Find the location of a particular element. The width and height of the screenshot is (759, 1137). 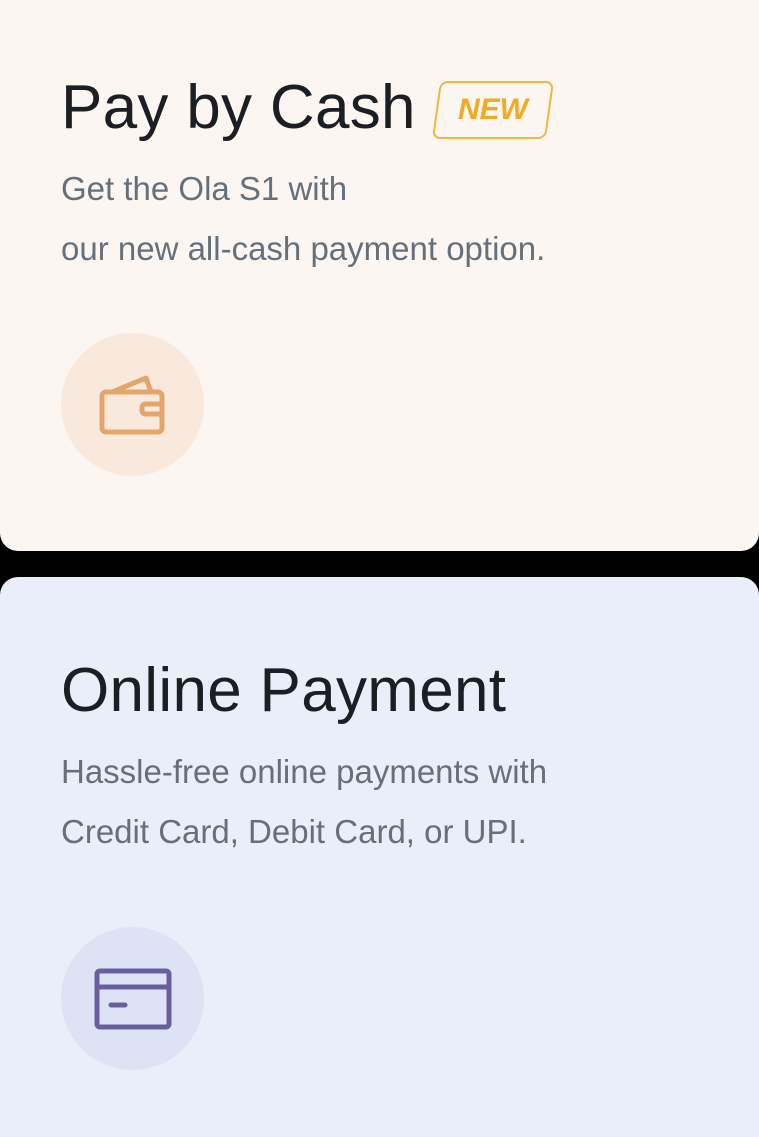

credit-card-icon-circle is located at coordinates (132, 998).